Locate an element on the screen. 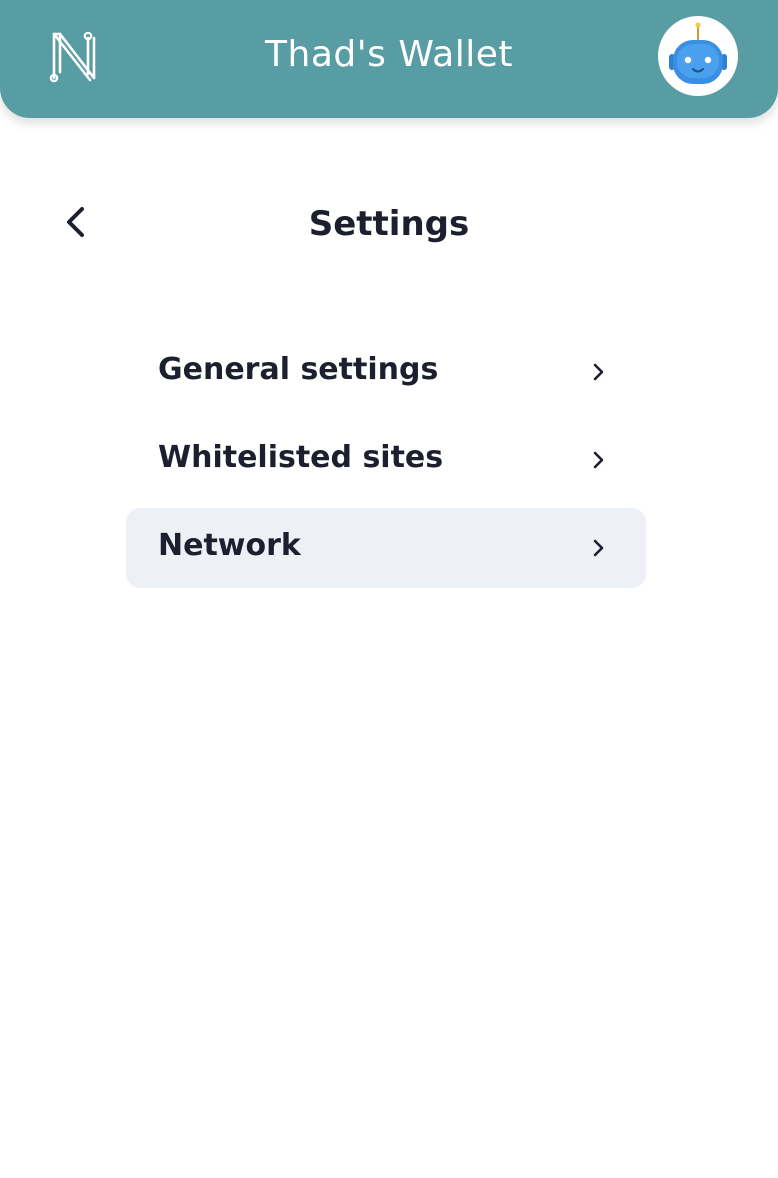 This screenshot has width=778, height=1178. menu-item-whitelisted-sites: Whitelisted sites is located at coordinates (386, 460).